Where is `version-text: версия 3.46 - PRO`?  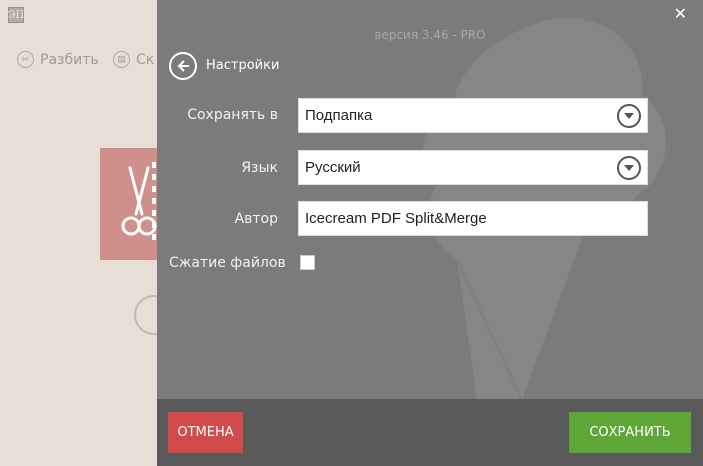
version-text: версия 3.46 - PRO is located at coordinates (430, 35).